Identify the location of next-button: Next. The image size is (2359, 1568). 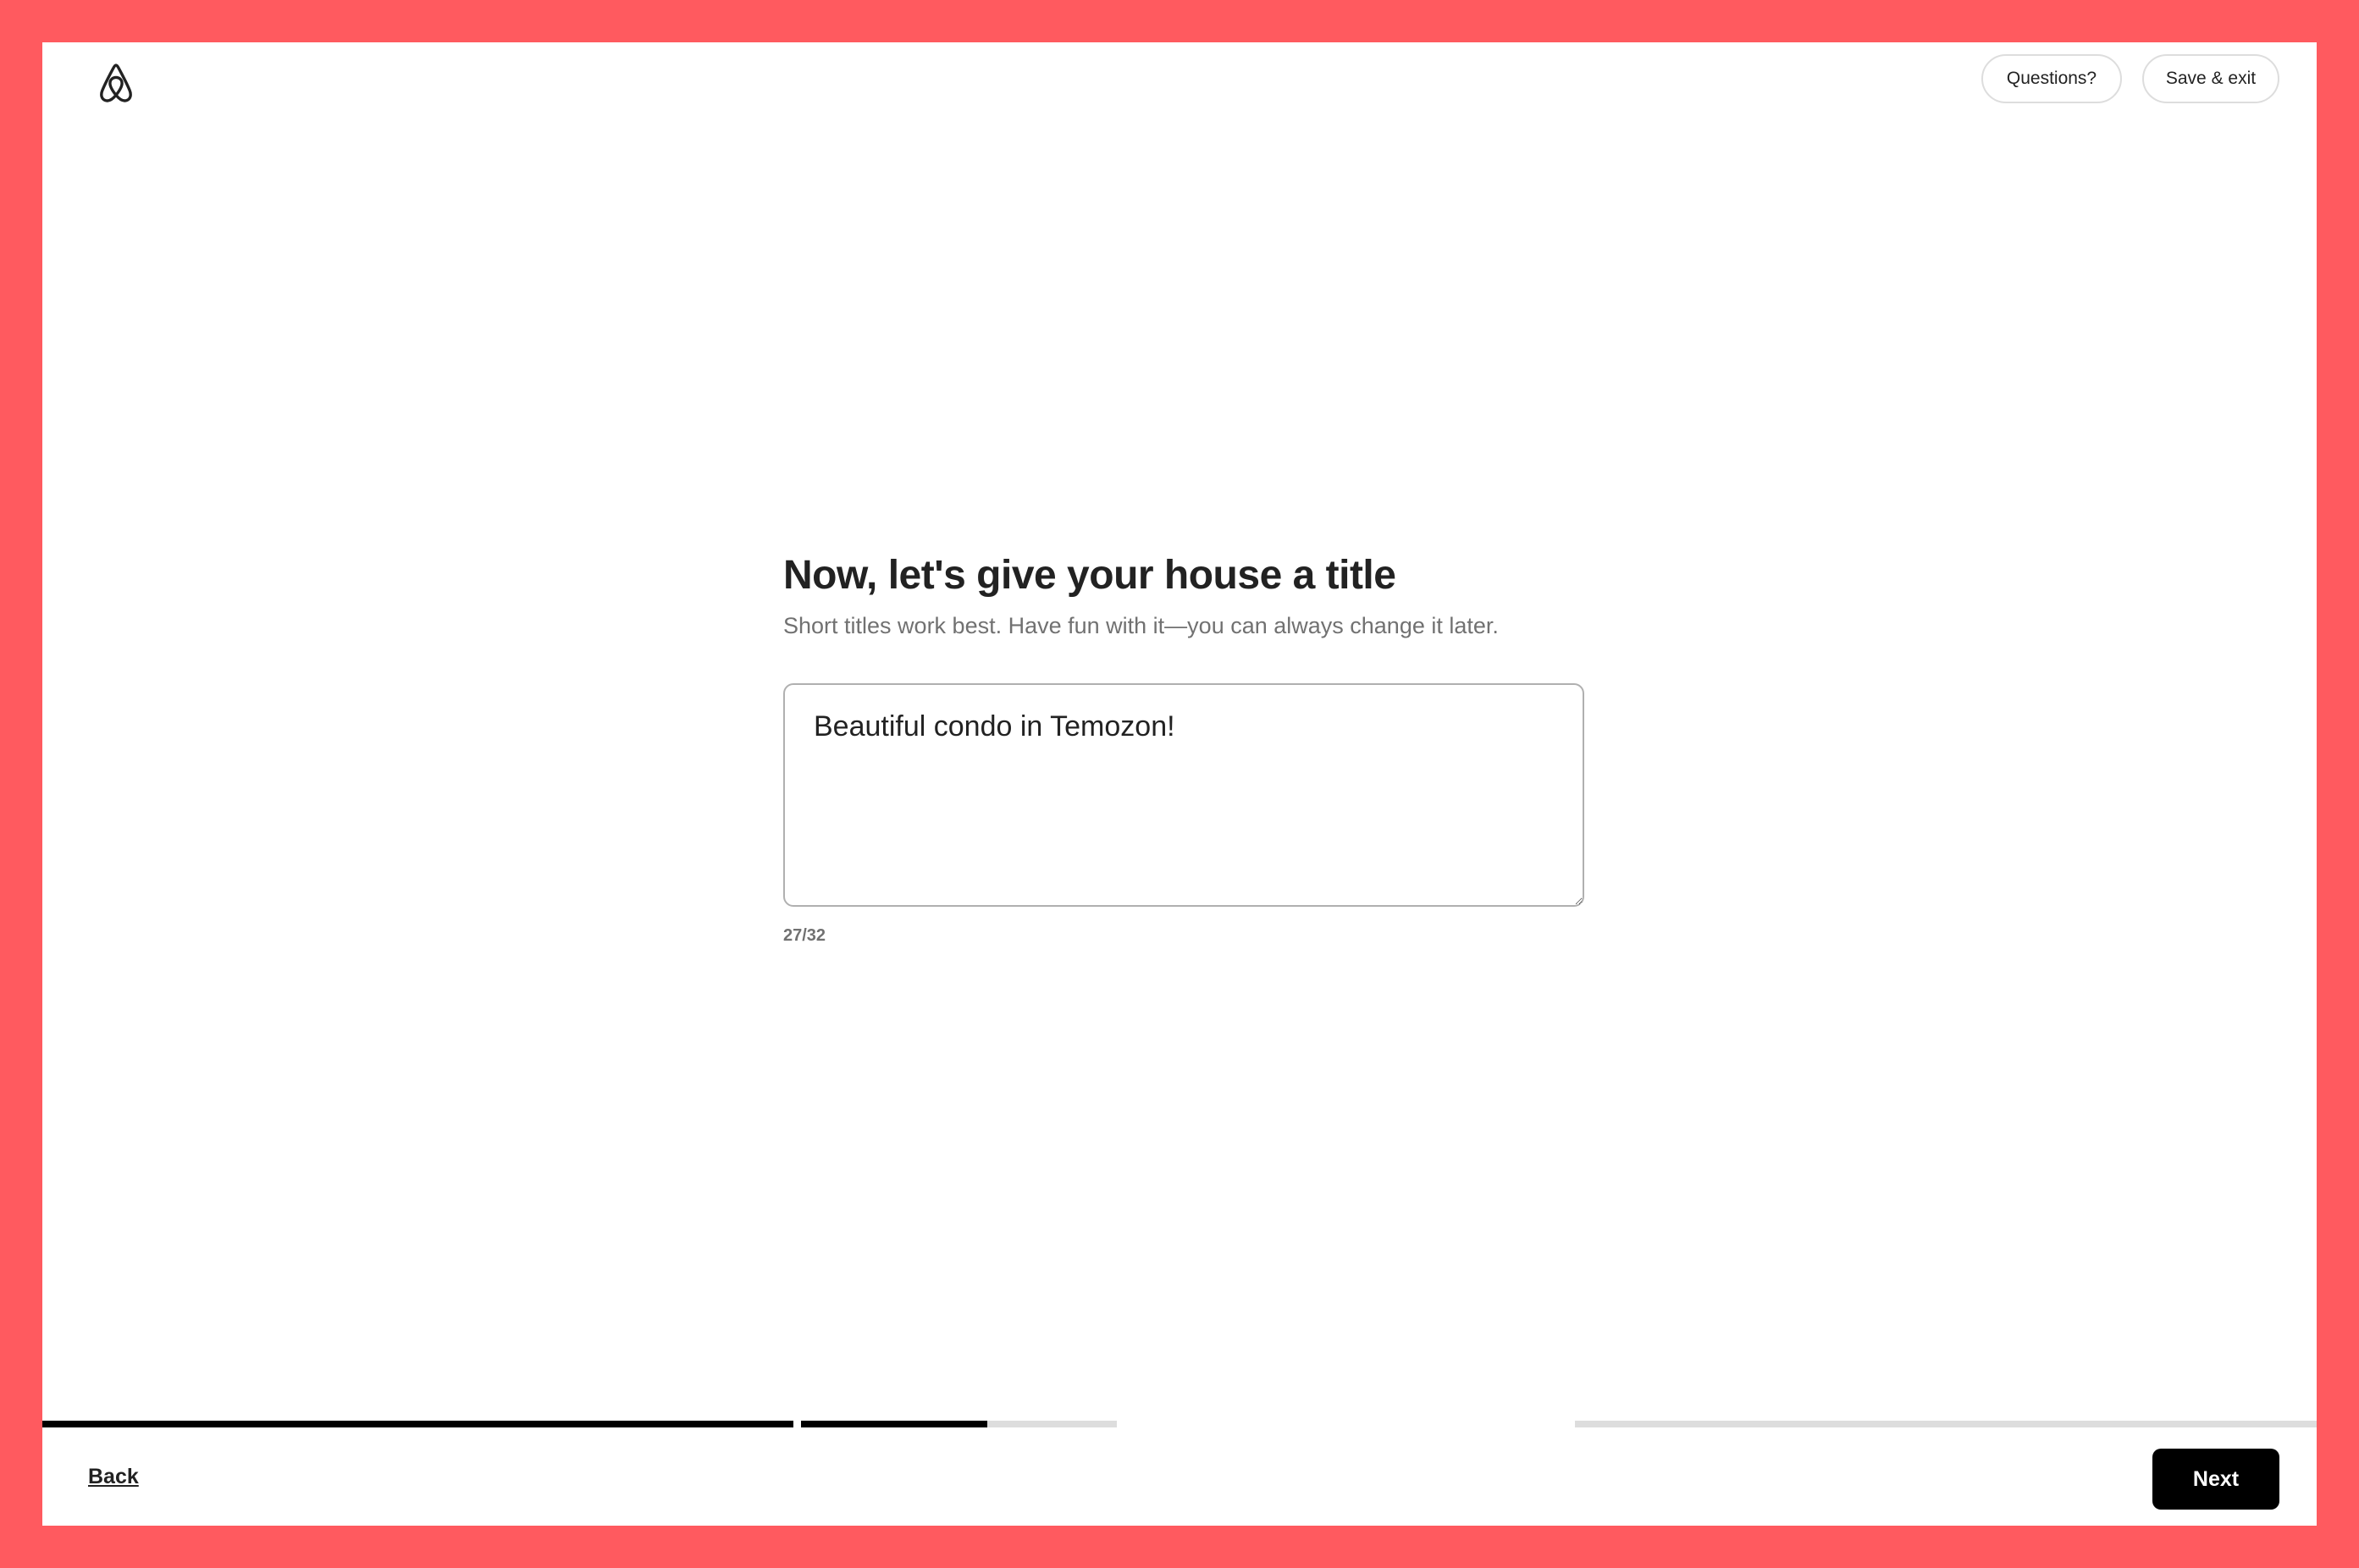
(2215, 1479).